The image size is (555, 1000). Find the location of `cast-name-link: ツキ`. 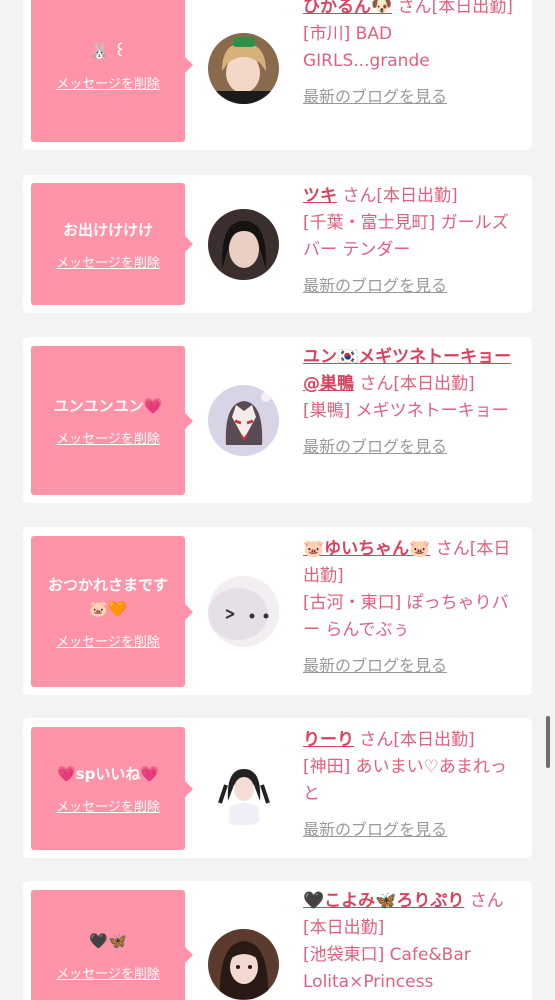

cast-name-link: ツキ is located at coordinates (320, 196).